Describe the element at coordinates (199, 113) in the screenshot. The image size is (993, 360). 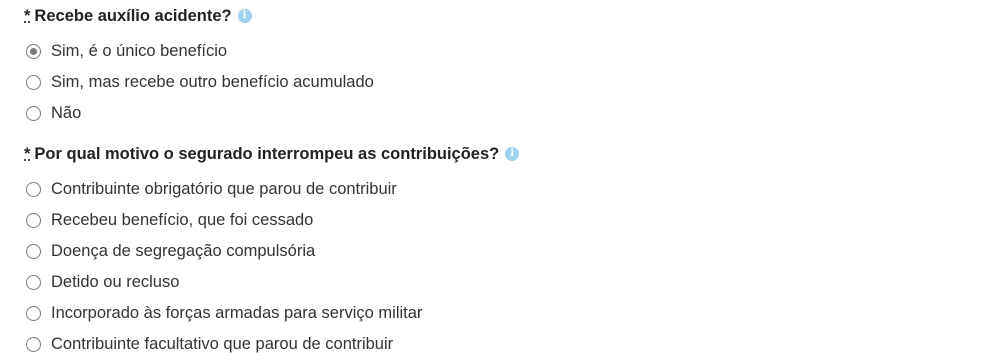
I see `radio-option: Não` at that location.